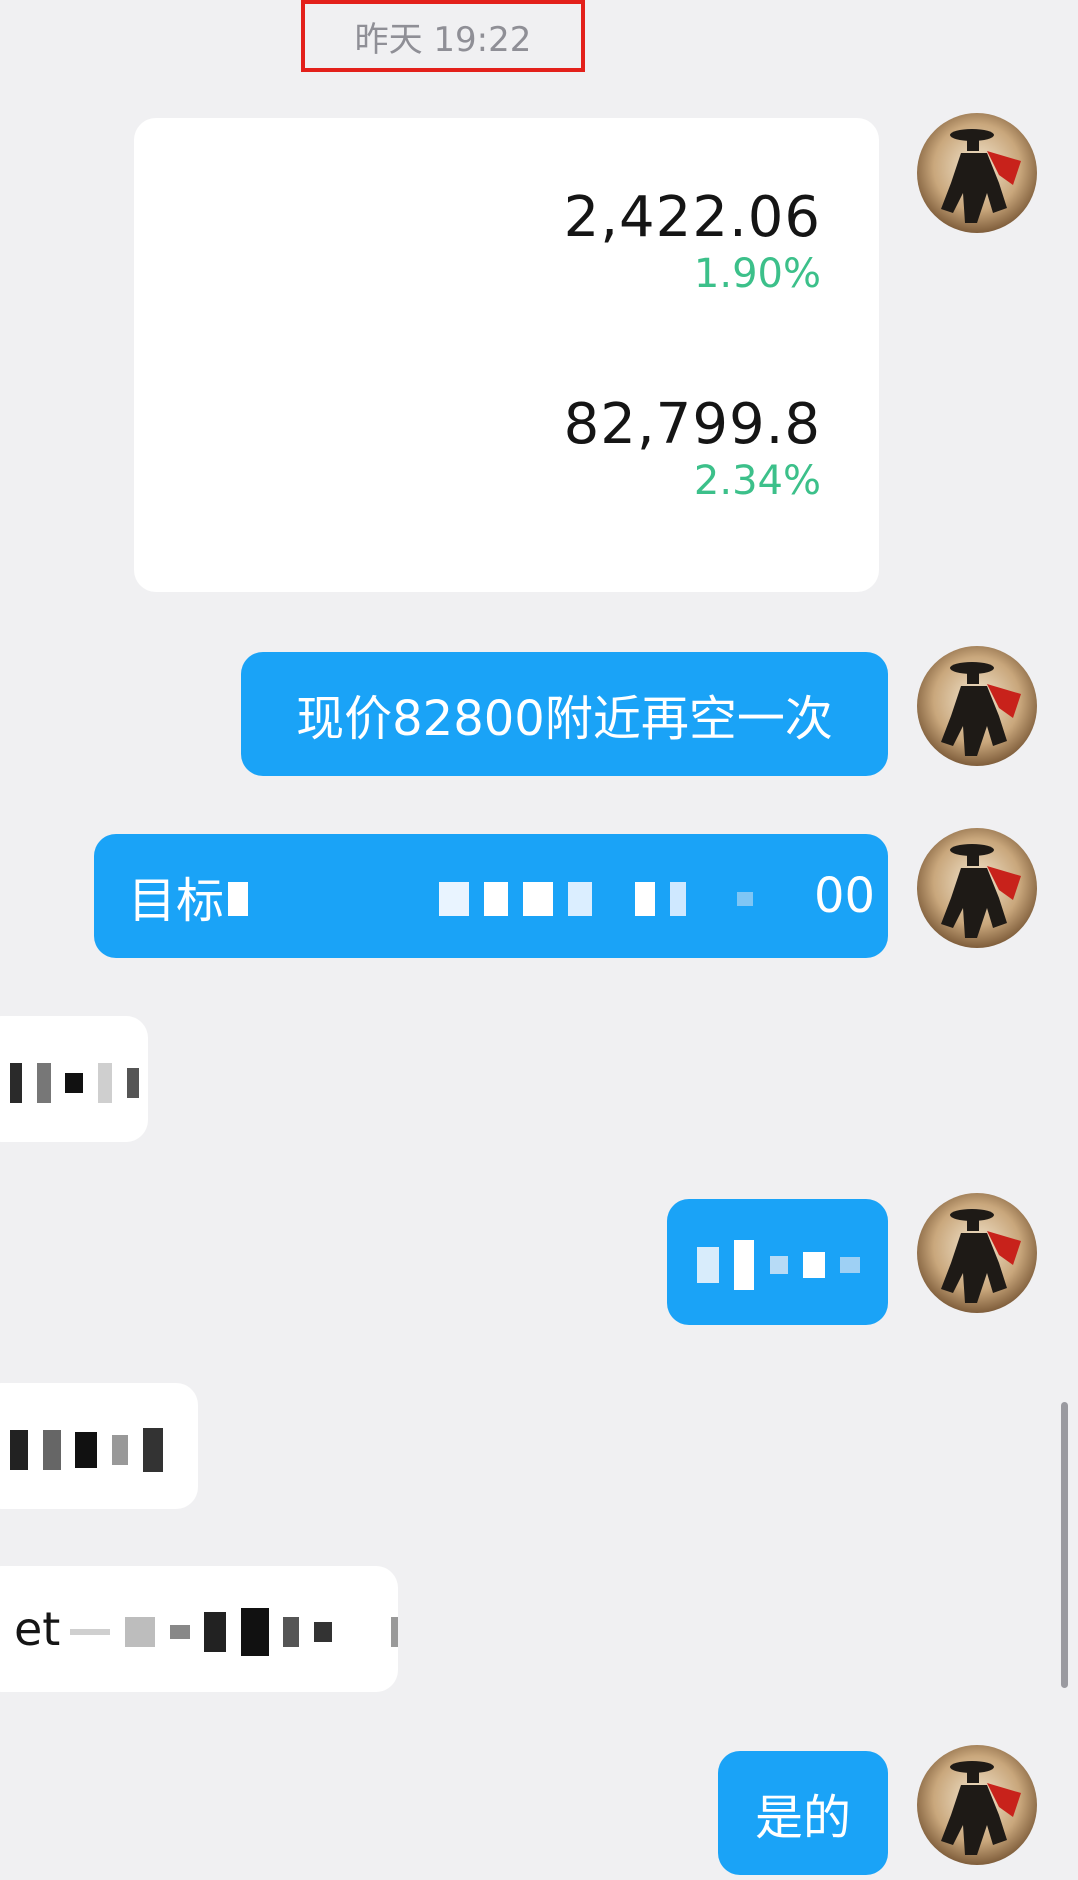 Image resolution: width=1078 pixels, height=1880 pixels. What do you see at coordinates (802, 1818) in the screenshot?
I see `message-text: 是的` at bounding box center [802, 1818].